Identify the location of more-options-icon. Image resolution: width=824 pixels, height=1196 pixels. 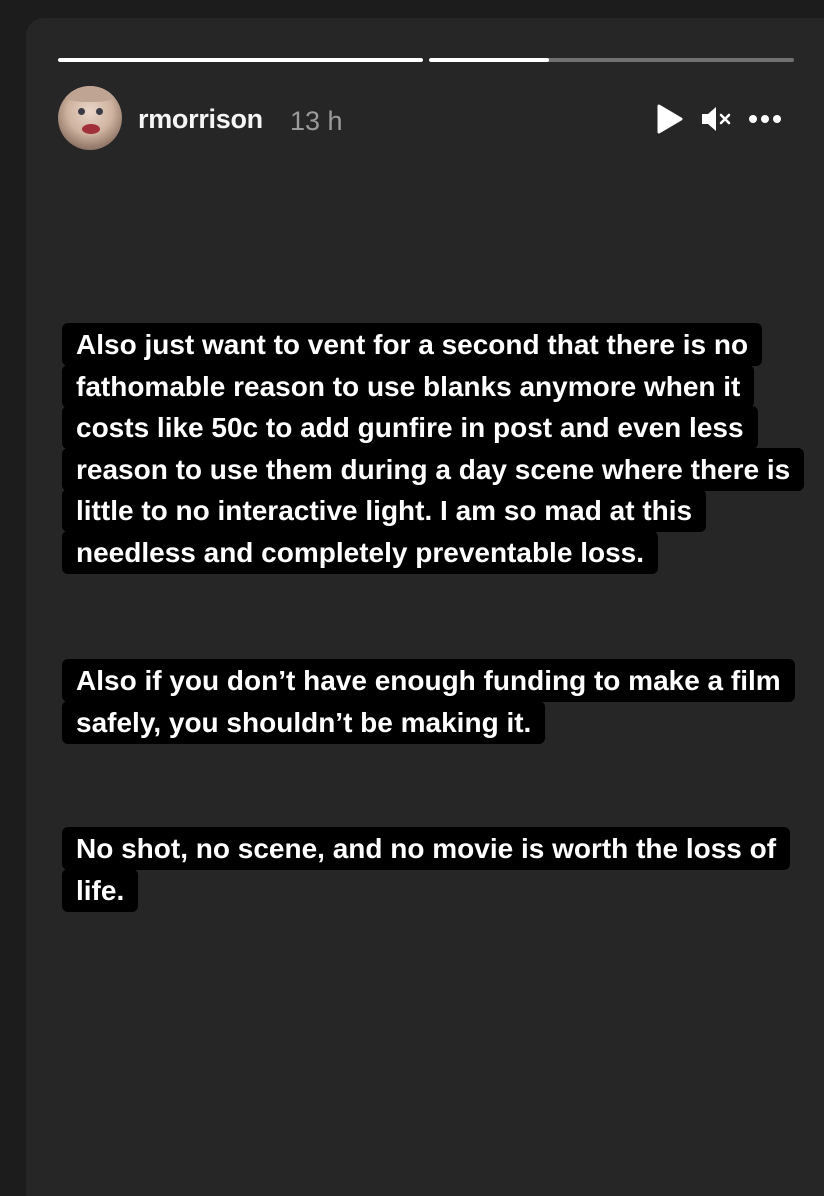
(765, 119).